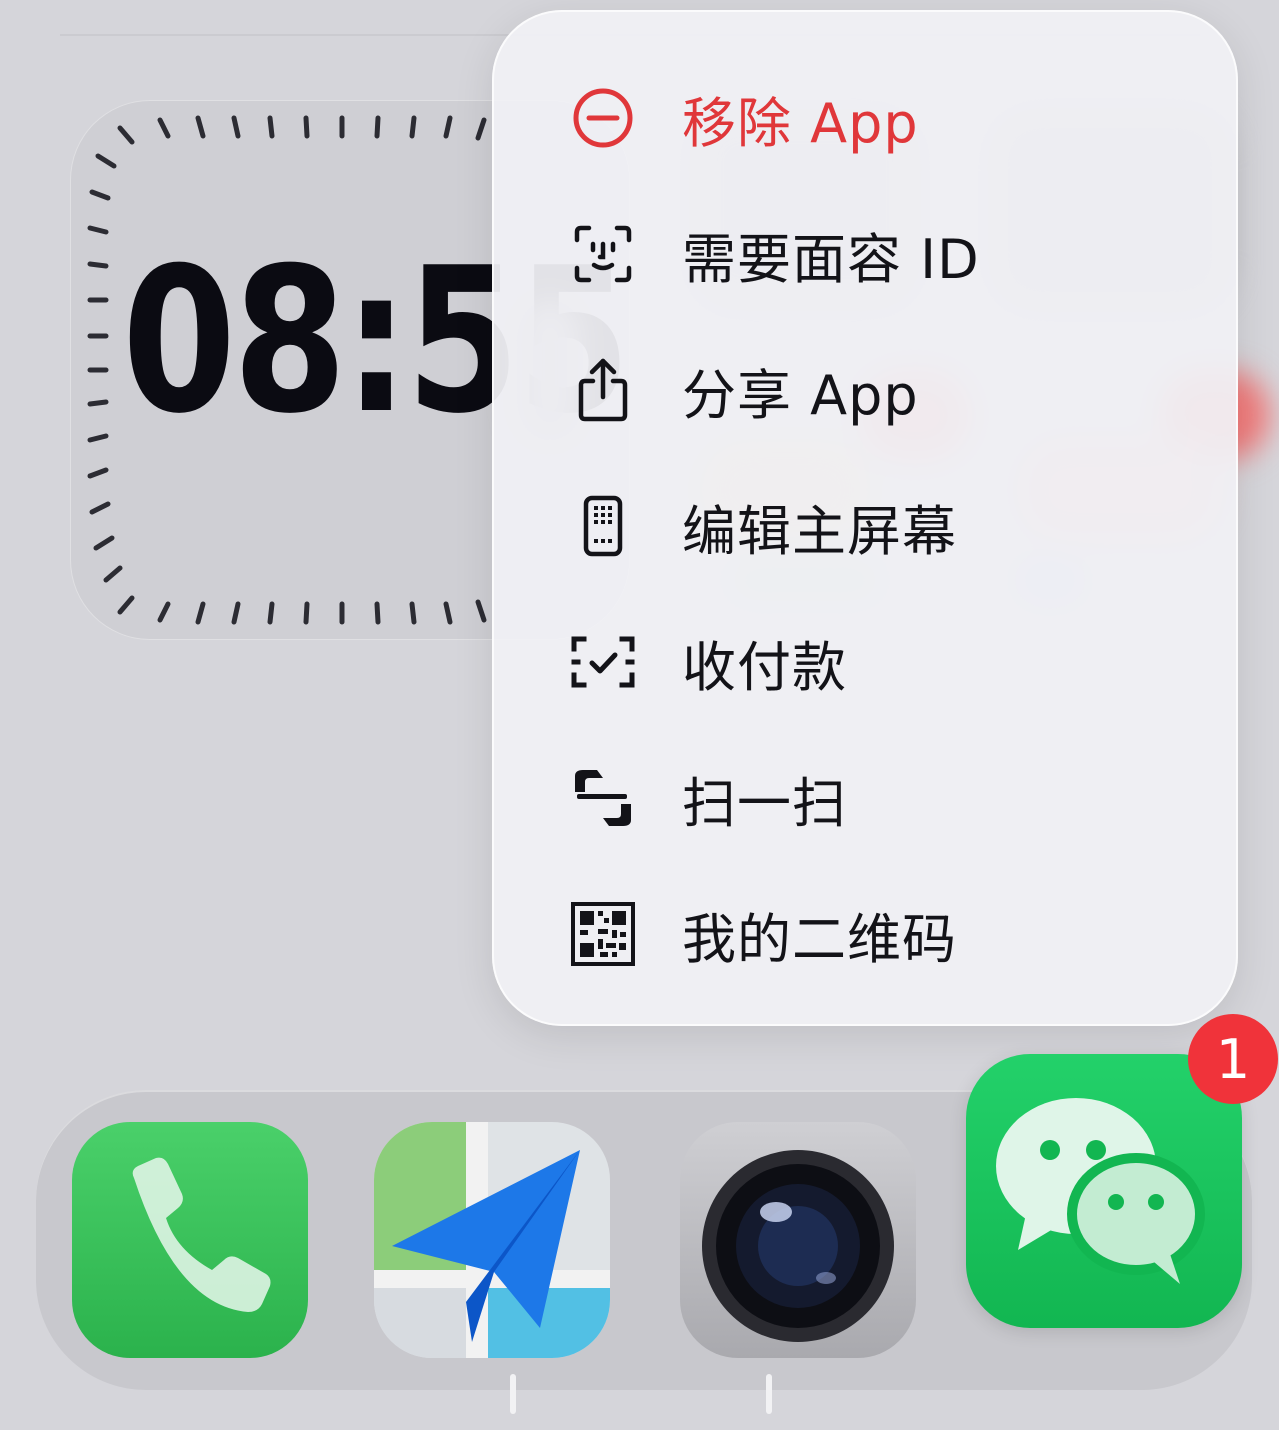 The height and width of the screenshot is (1430, 1279). I want to click on notification-badge: 1, so click(1233, 1059).